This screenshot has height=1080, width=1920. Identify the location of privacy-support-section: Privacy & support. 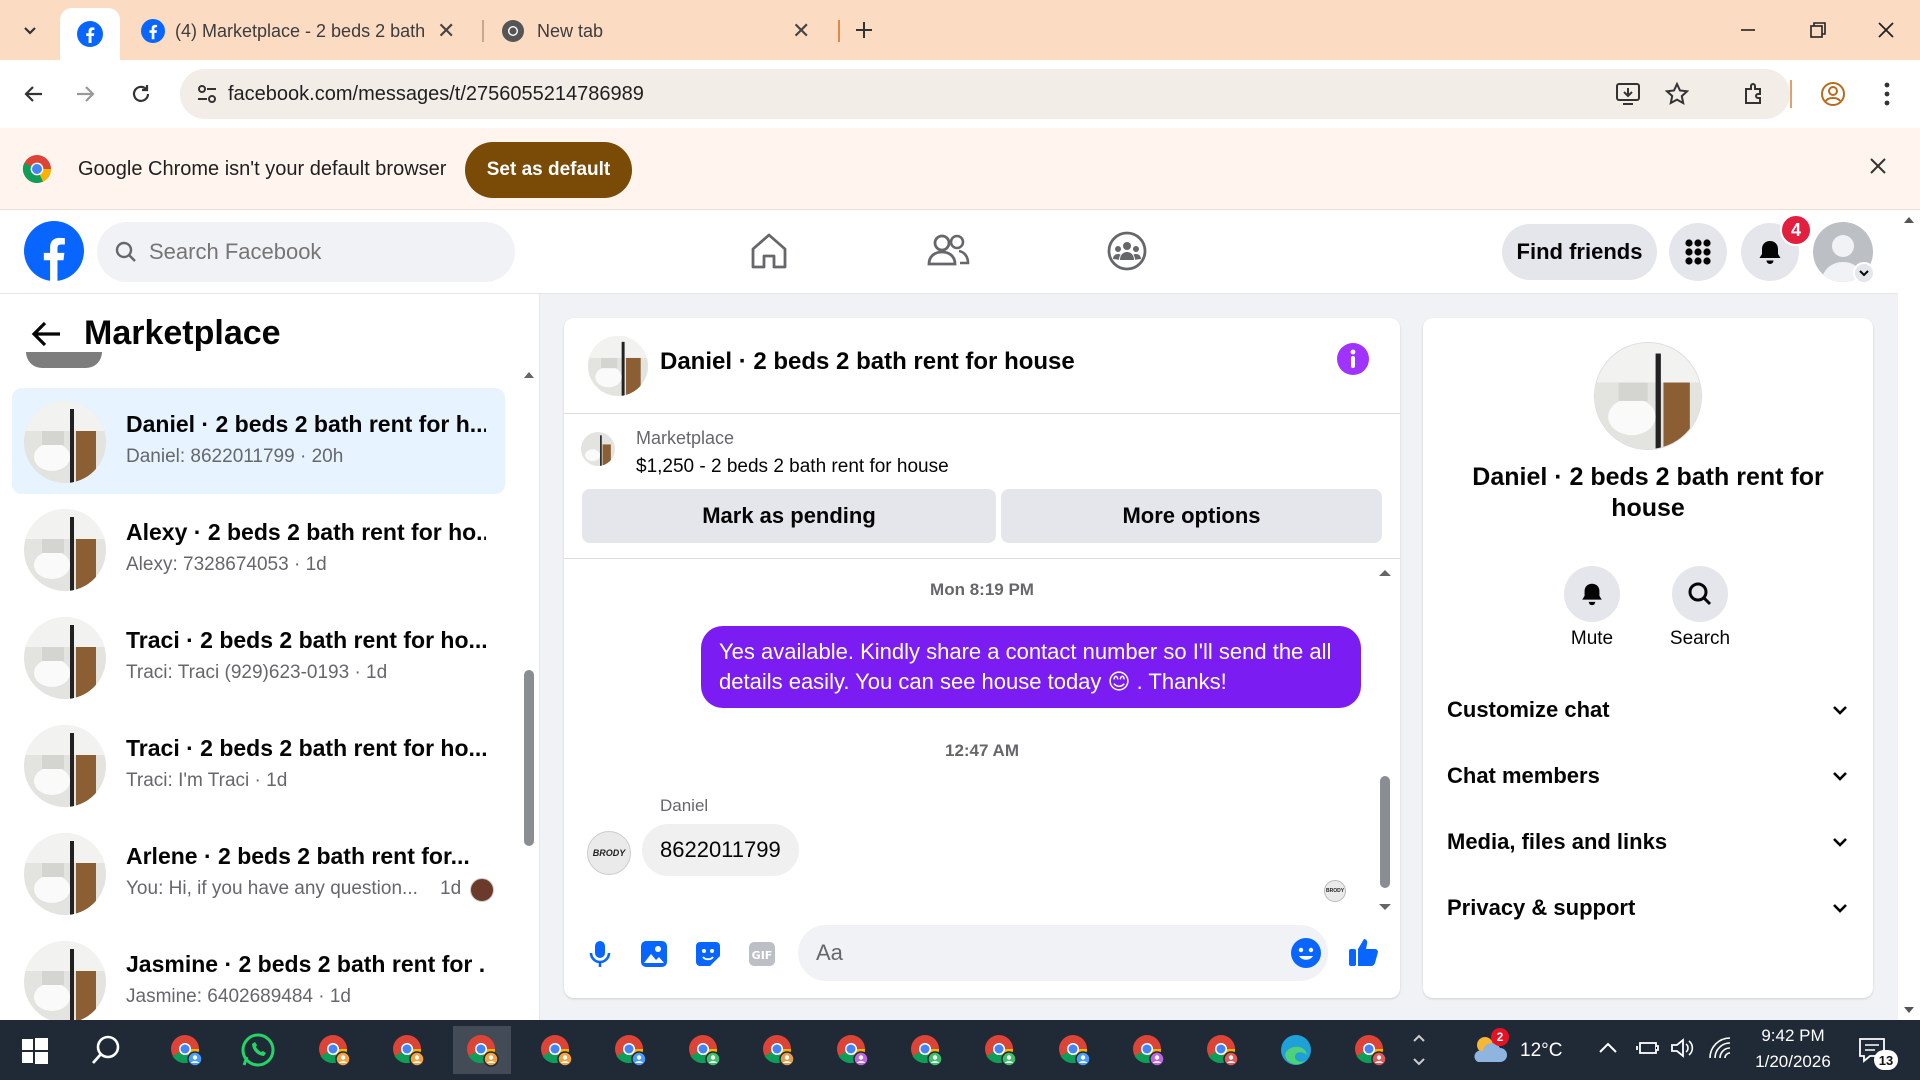
(1647, 908).